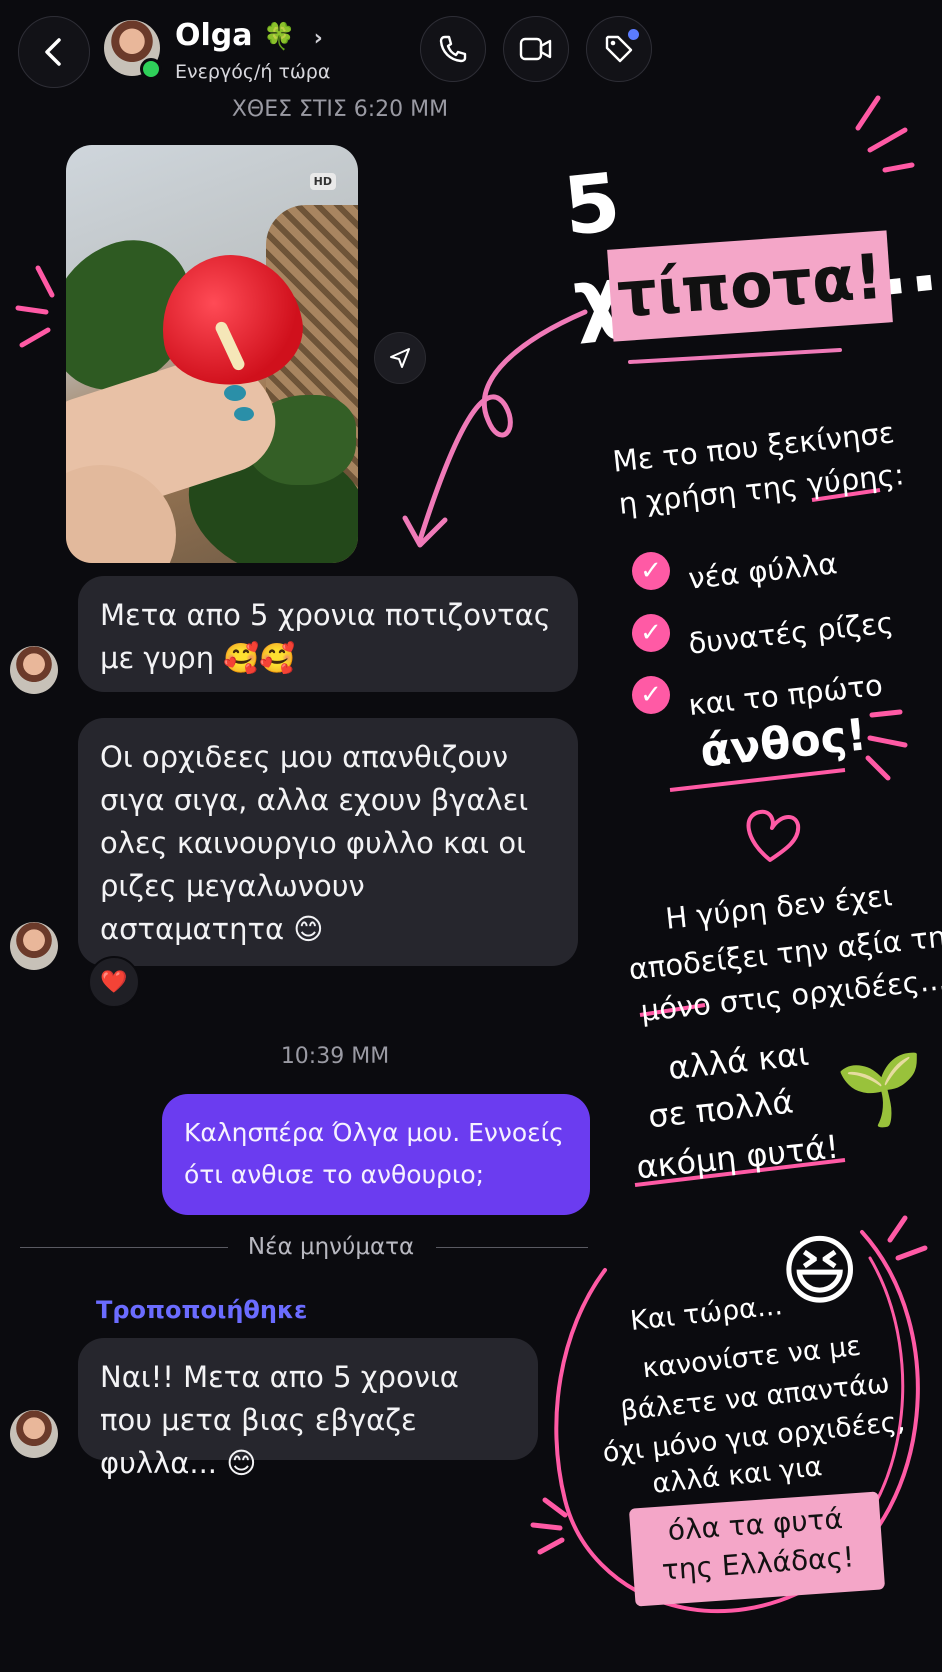 The image size is (942, 1672). What do you see at coordinates (820, 1270) in the screenshot?
I see `laughing-emoji: 😆` at bounding box center [820, 1270].